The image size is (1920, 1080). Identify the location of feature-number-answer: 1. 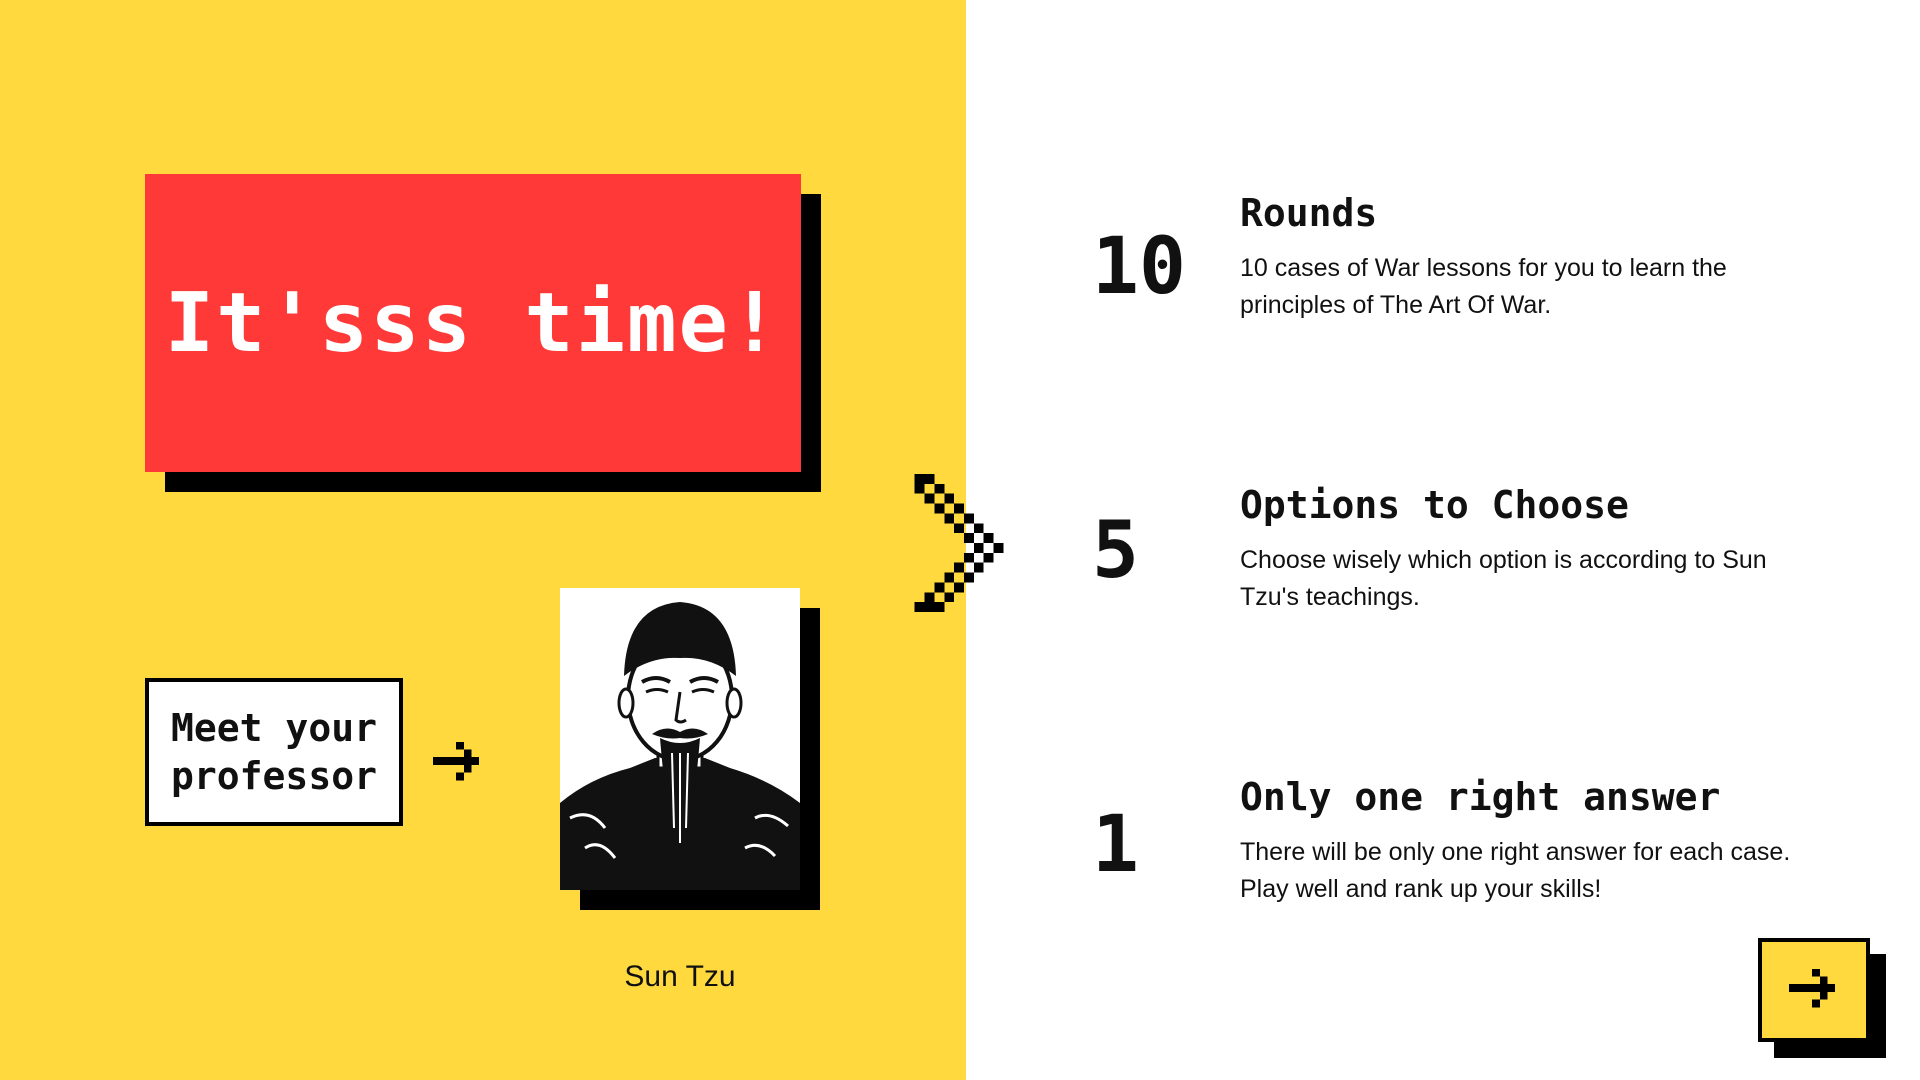
(1115, 845).